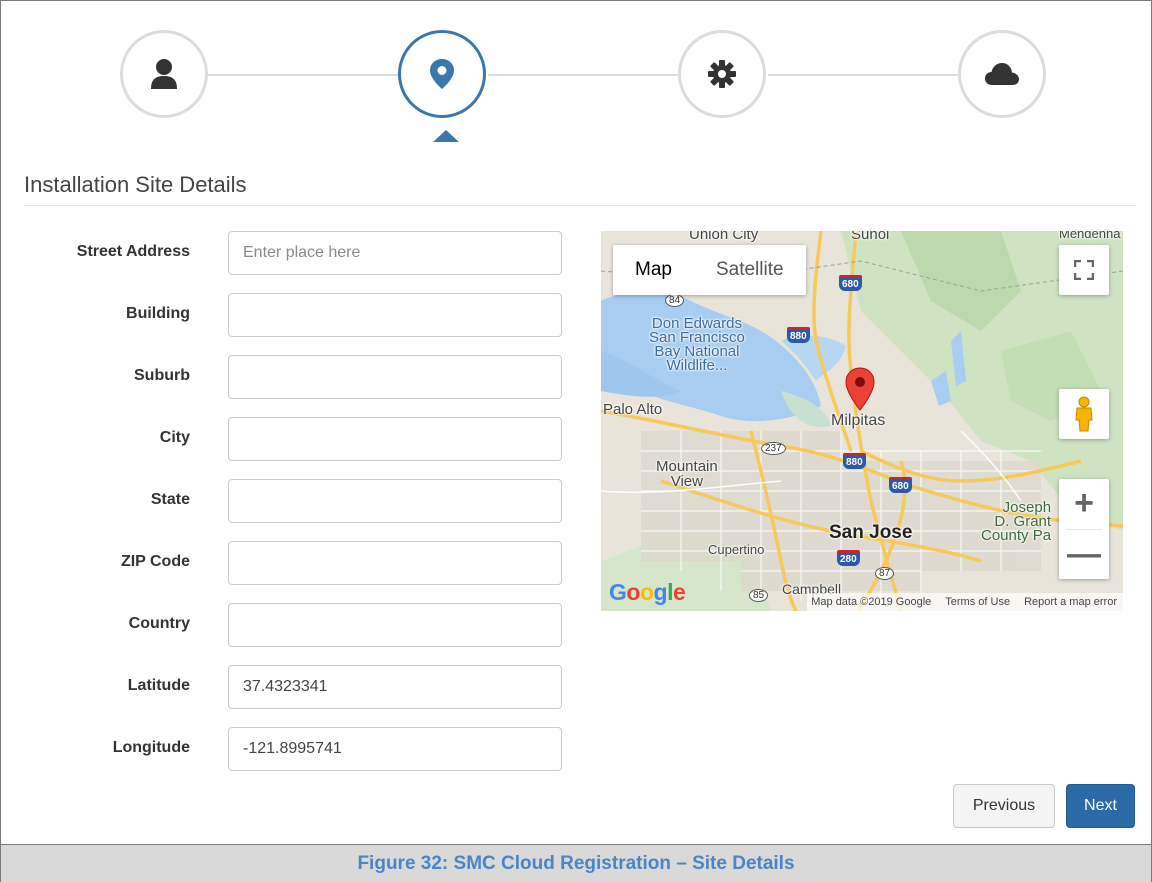 This screenshot has height=882, width=1152. I want to click on map-label-line: View, so click(686, 481).